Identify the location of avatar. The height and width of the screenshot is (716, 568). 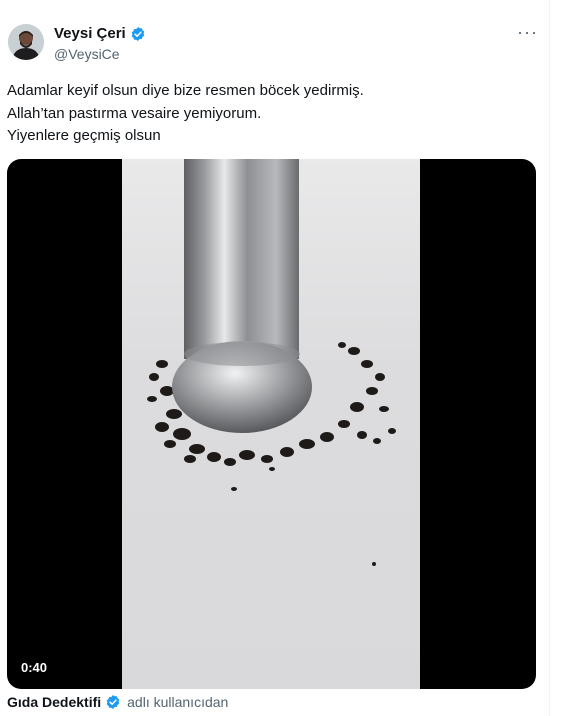
(26, 42).